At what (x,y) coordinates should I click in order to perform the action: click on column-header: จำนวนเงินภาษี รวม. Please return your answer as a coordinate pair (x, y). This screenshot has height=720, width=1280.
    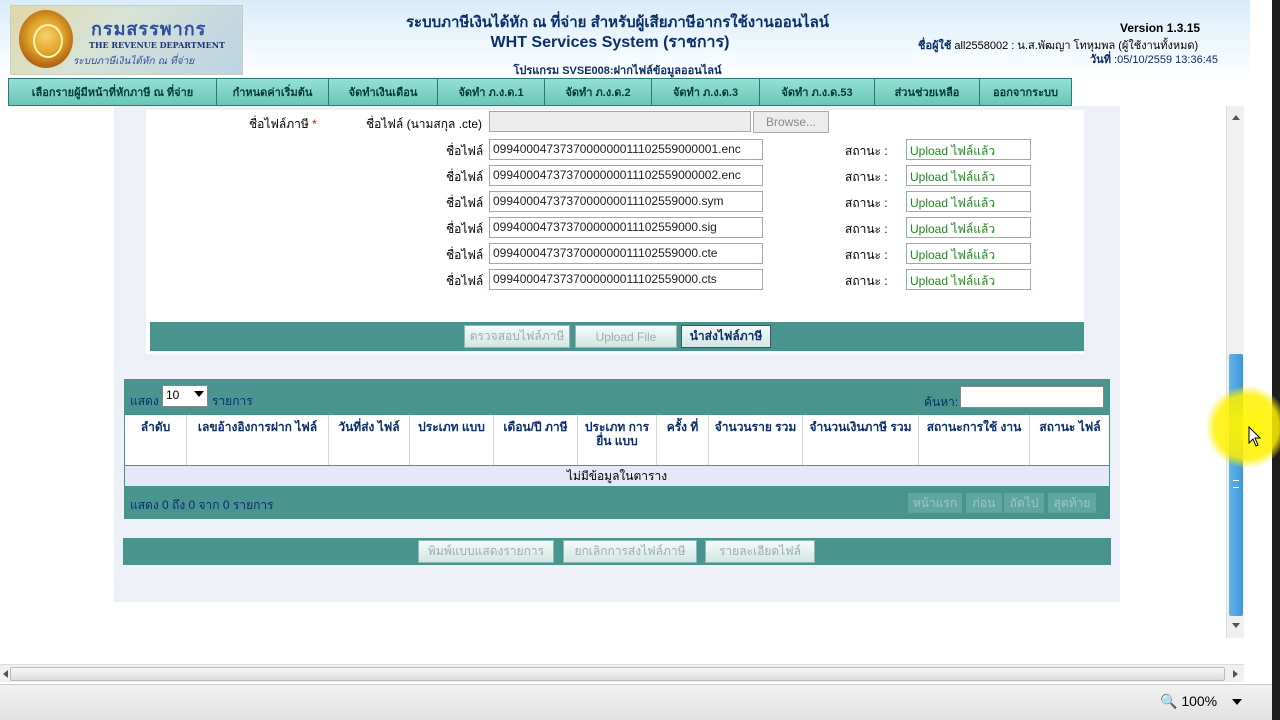
    Looking at the image, I should click on (861, 440).